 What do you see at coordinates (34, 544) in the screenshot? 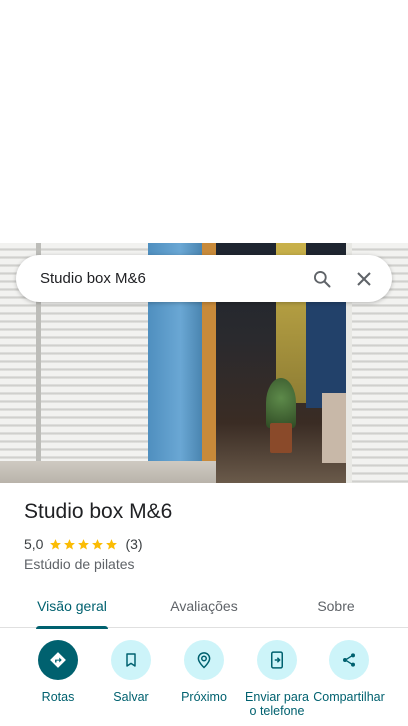
I see `rating-value: 5,0` at bounding box center [34, 544].